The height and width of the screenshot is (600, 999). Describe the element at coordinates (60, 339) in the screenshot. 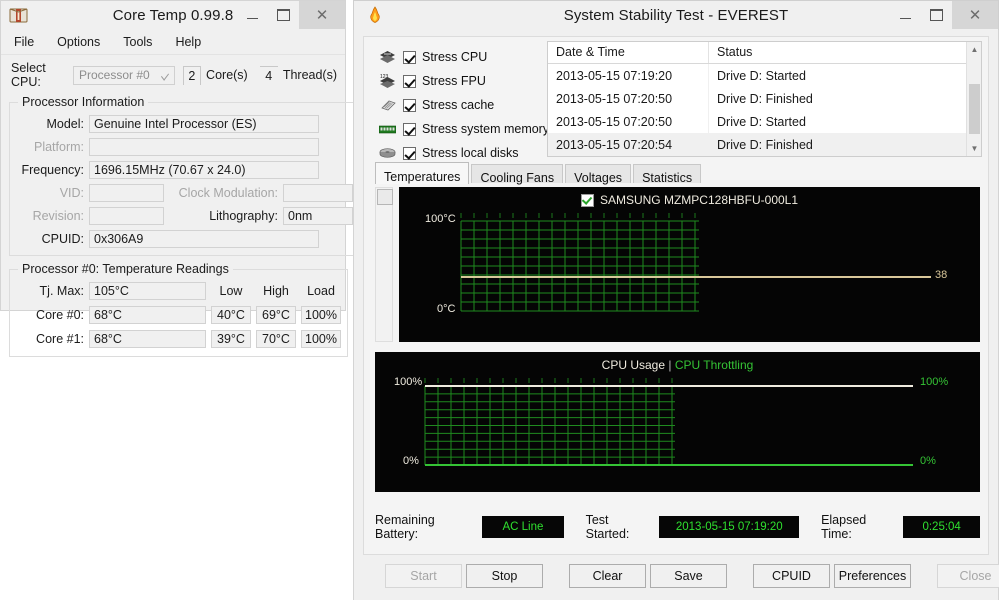

I see `core1-label: Core #1:` at that location.